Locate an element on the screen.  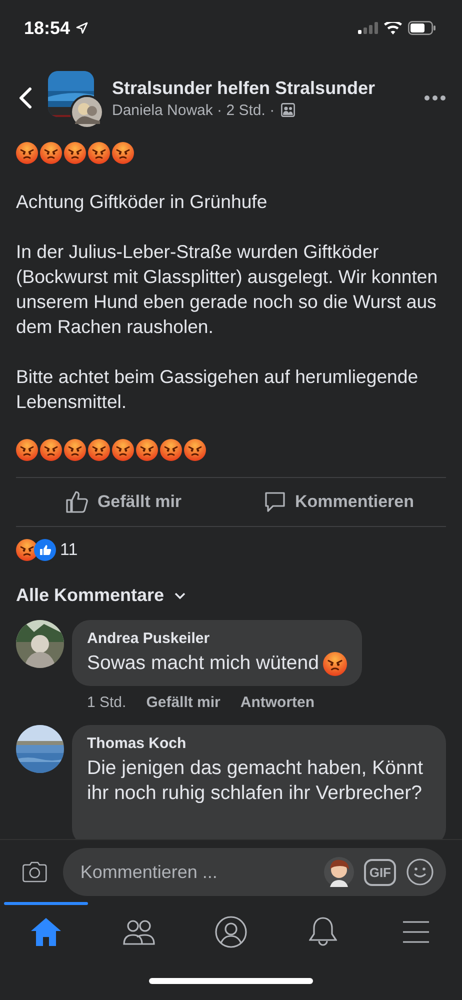
comment-author: Thomas Koch is located at coordinates (259, 743).